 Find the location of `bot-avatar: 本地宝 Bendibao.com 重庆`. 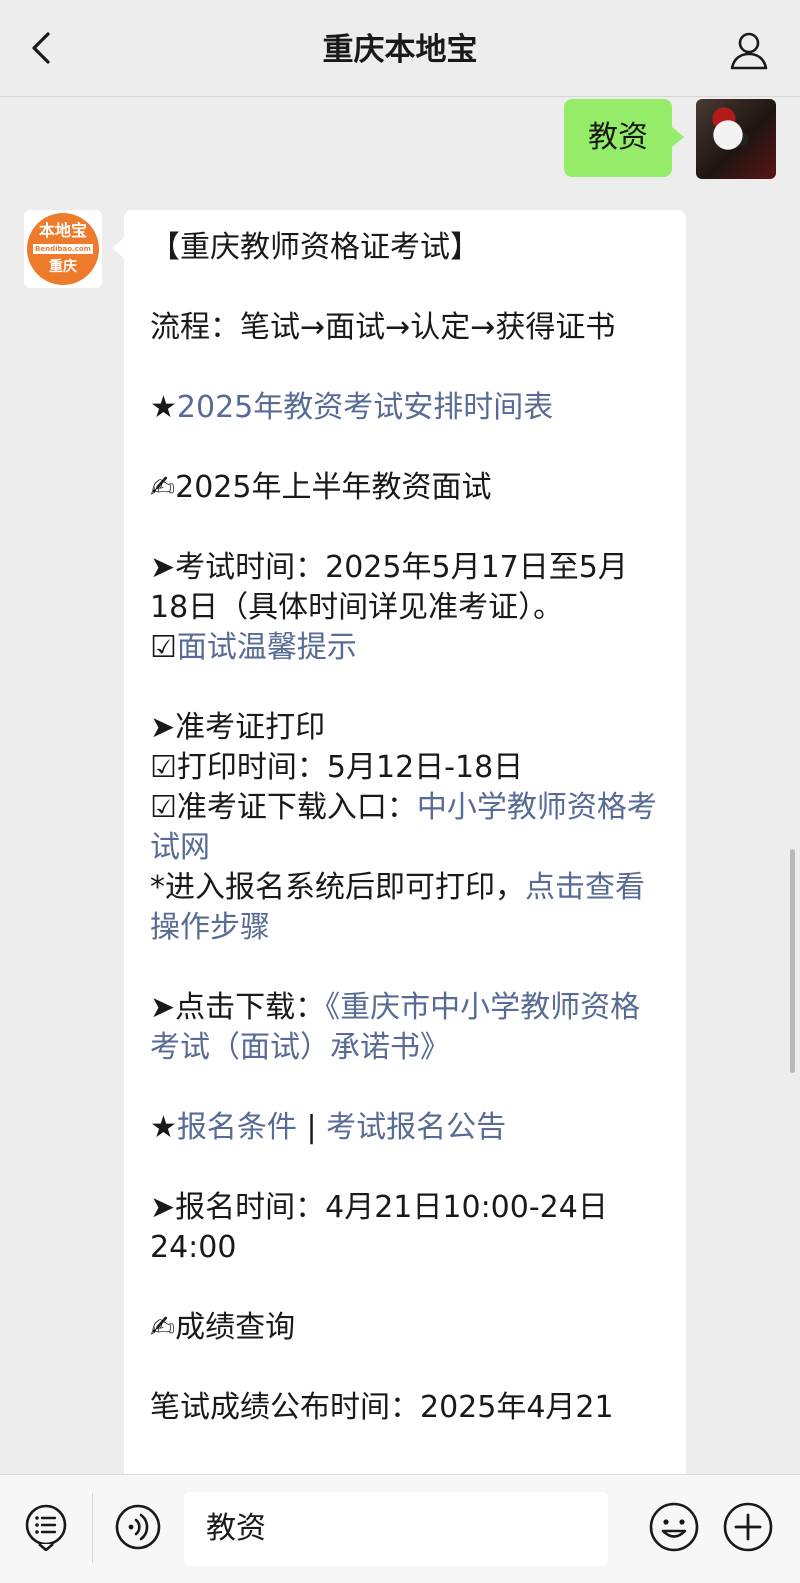

bot-avatar: 本地宝 Bendibao.com 重庆 is located at coordinates (63, 249).